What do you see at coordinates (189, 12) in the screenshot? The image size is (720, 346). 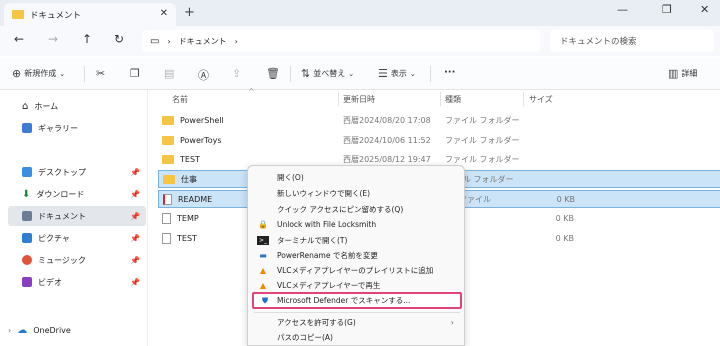 I see `new-tab-button: +` at bounding box center [189, 12].